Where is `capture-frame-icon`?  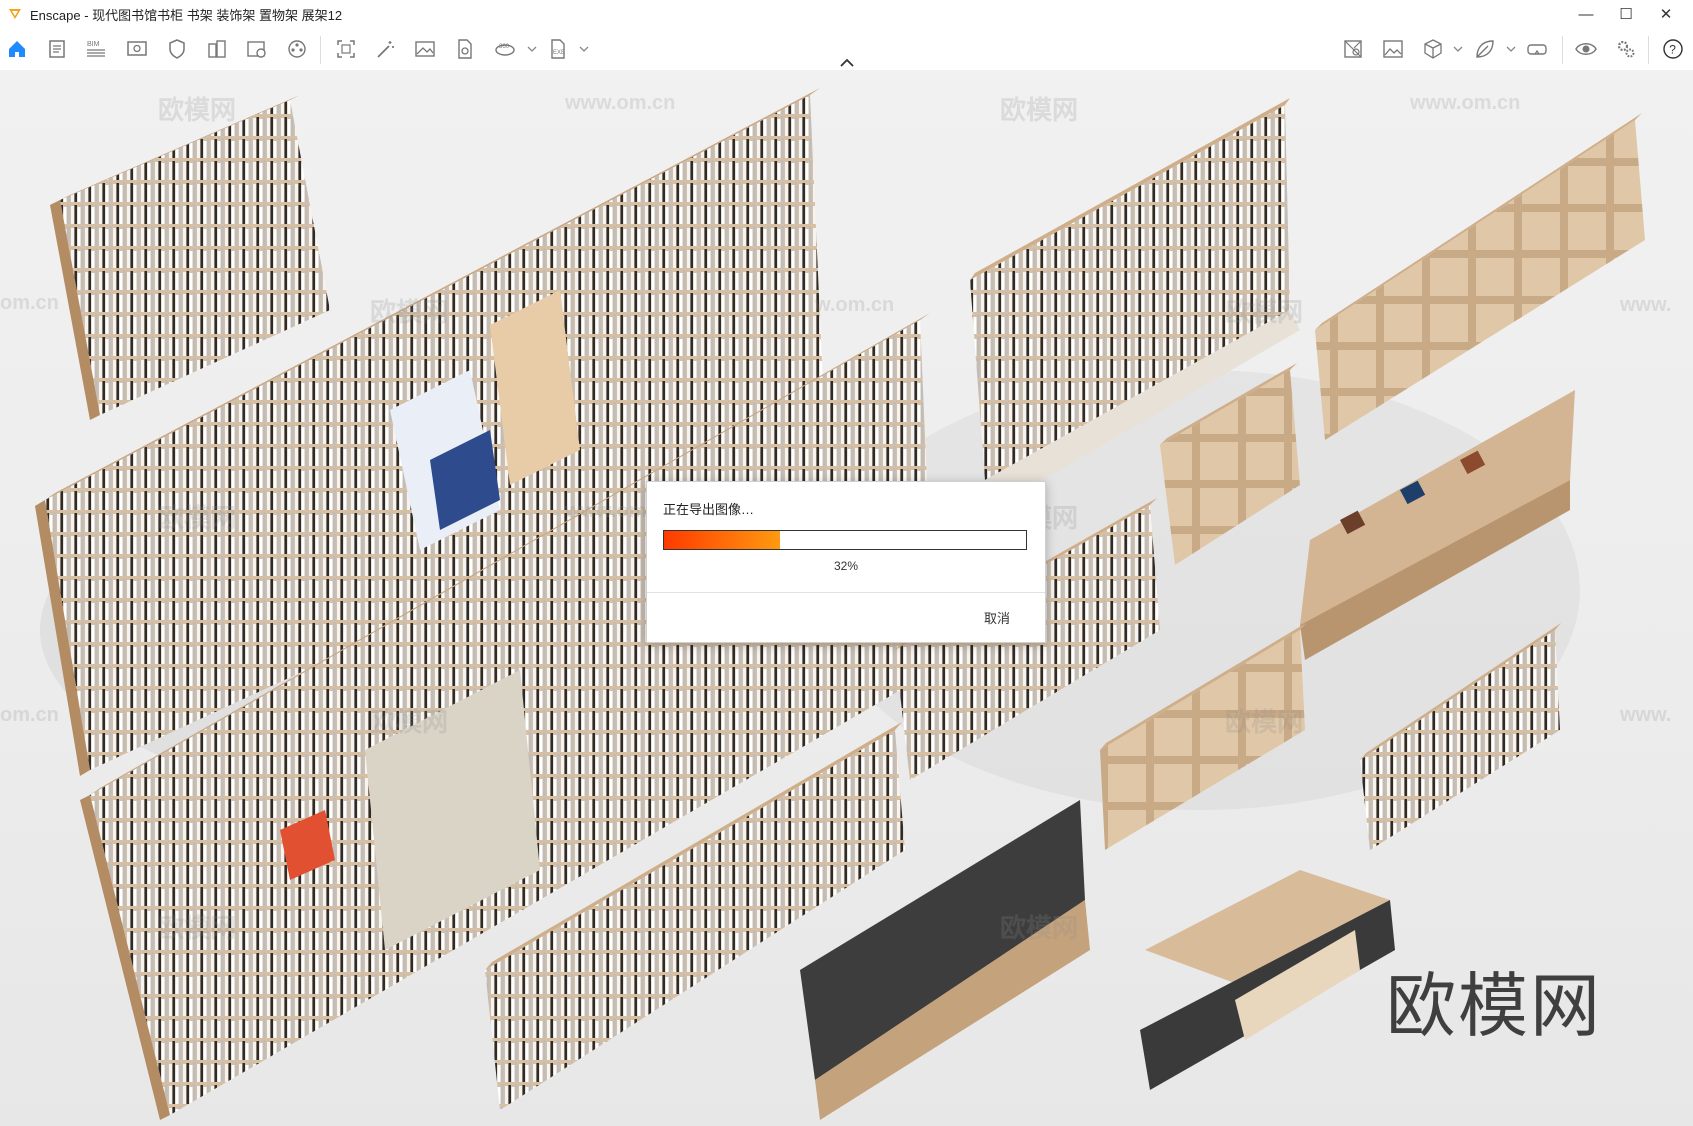 capture-frame-icon is located at coordinates (346, 49).